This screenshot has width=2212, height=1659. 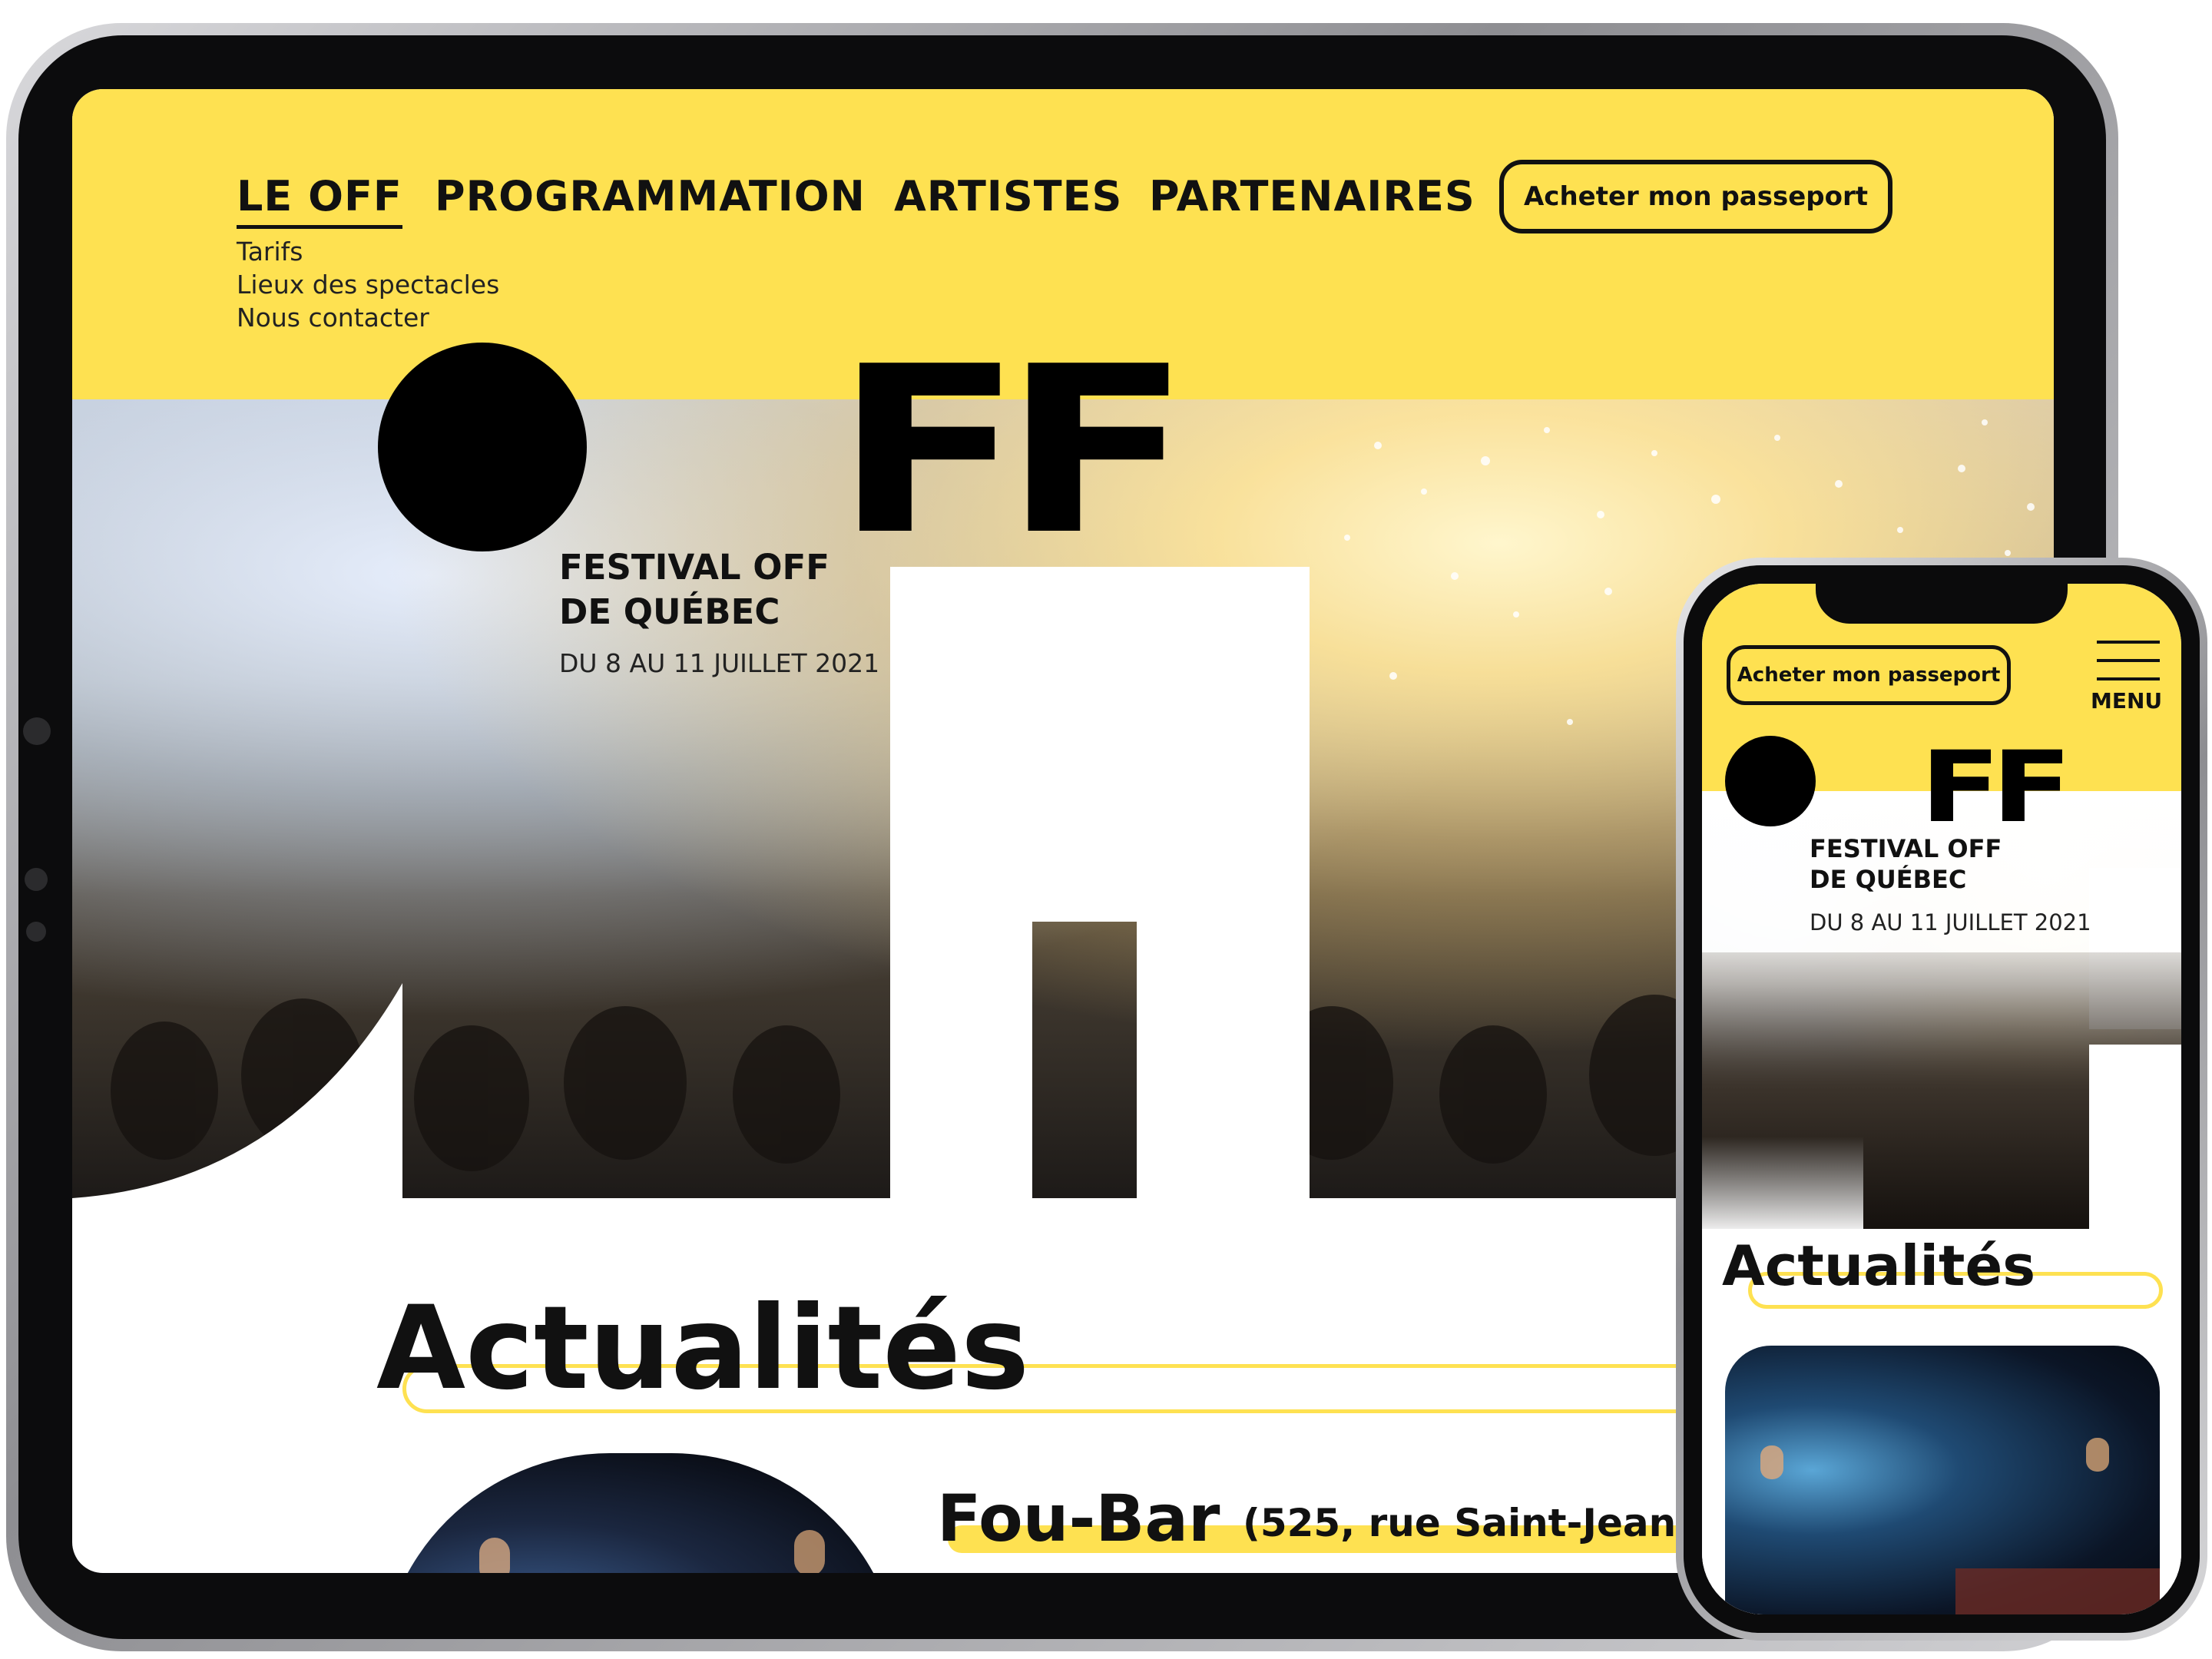 What do you see at coordinates (1950, 922) in the screenshot?
I see `phone-hero-dates: DU 8 AU 11 JUILLET 2021` at bounding box center [1950, 922].